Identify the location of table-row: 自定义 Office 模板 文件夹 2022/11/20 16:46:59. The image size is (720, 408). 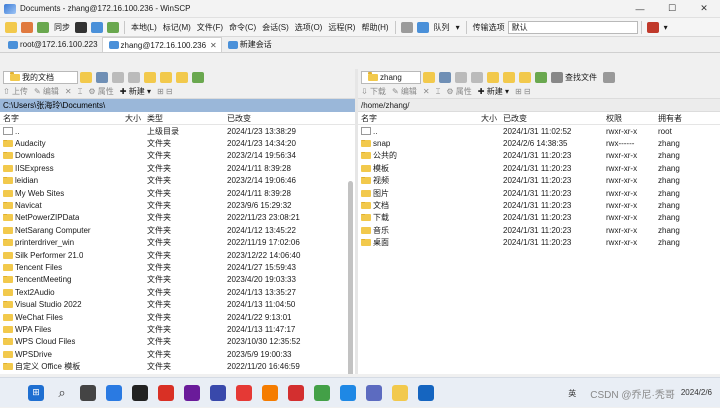
(177, 366).